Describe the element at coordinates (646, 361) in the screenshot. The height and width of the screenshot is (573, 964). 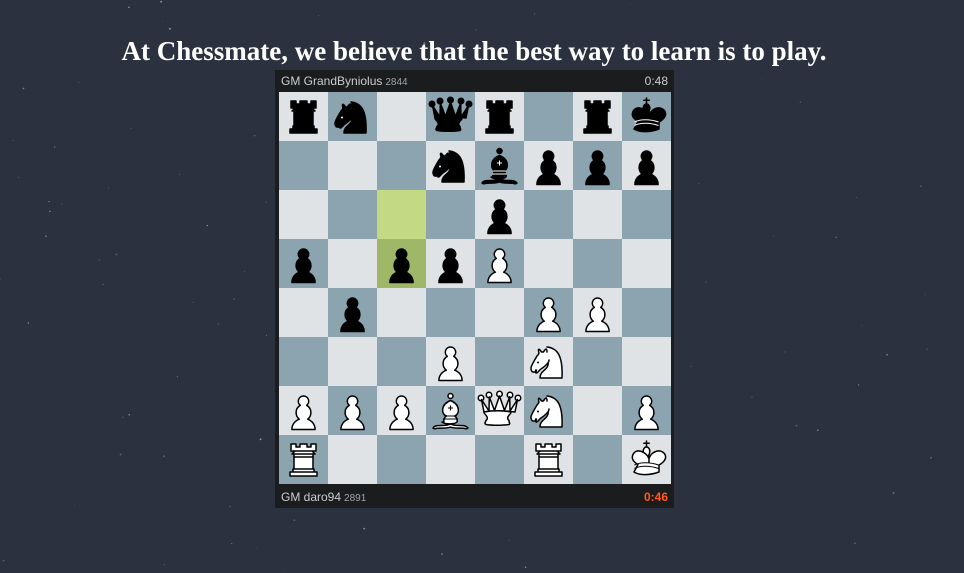
I see `square-h3` at that location.